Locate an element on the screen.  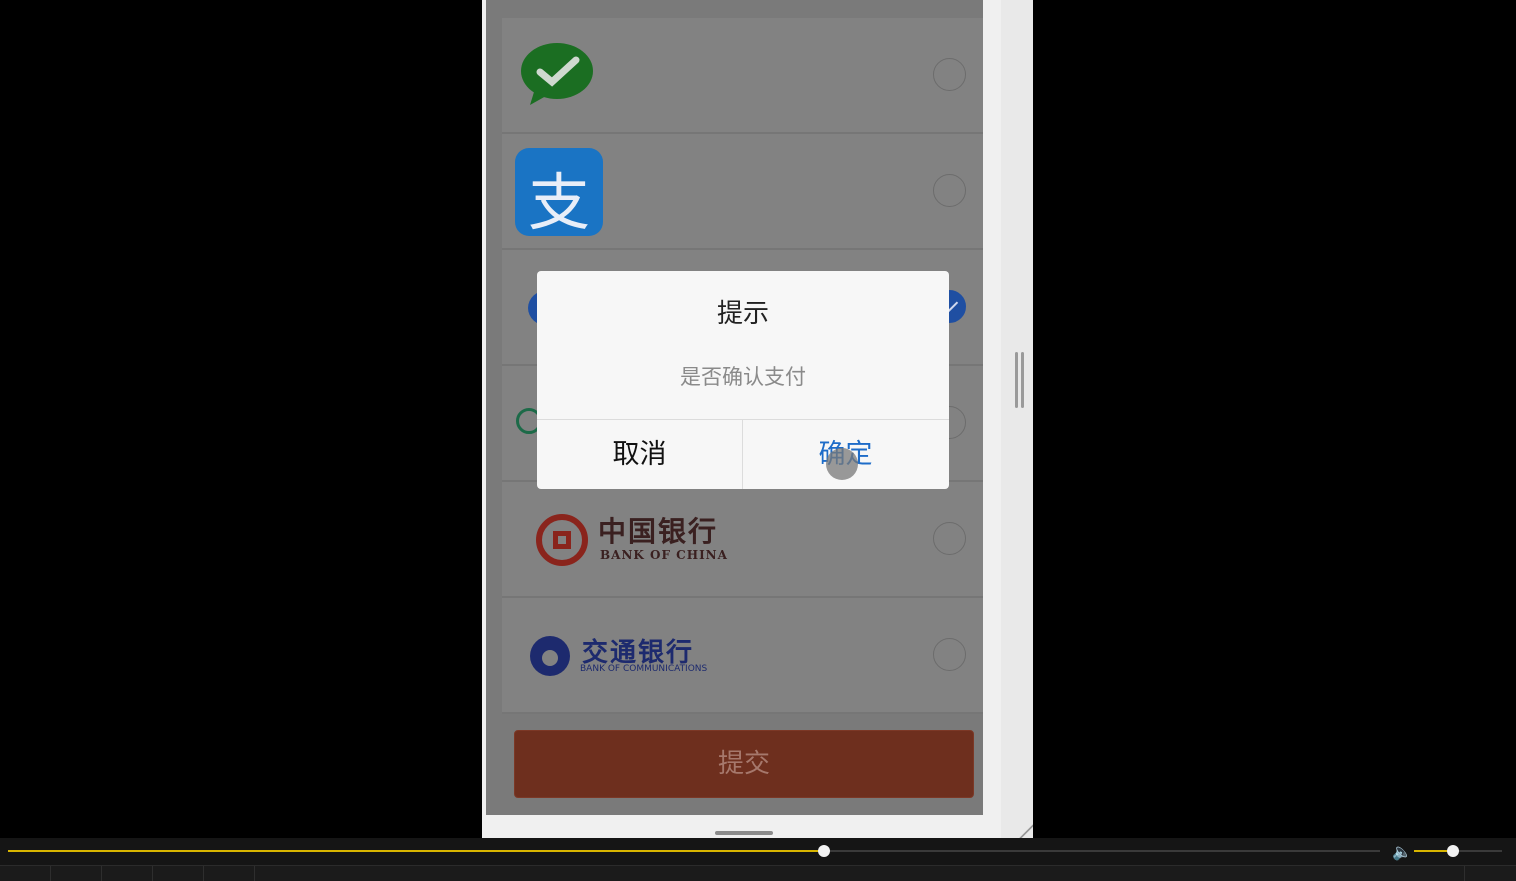
touch-cursor is located at coordinates (842, 464).